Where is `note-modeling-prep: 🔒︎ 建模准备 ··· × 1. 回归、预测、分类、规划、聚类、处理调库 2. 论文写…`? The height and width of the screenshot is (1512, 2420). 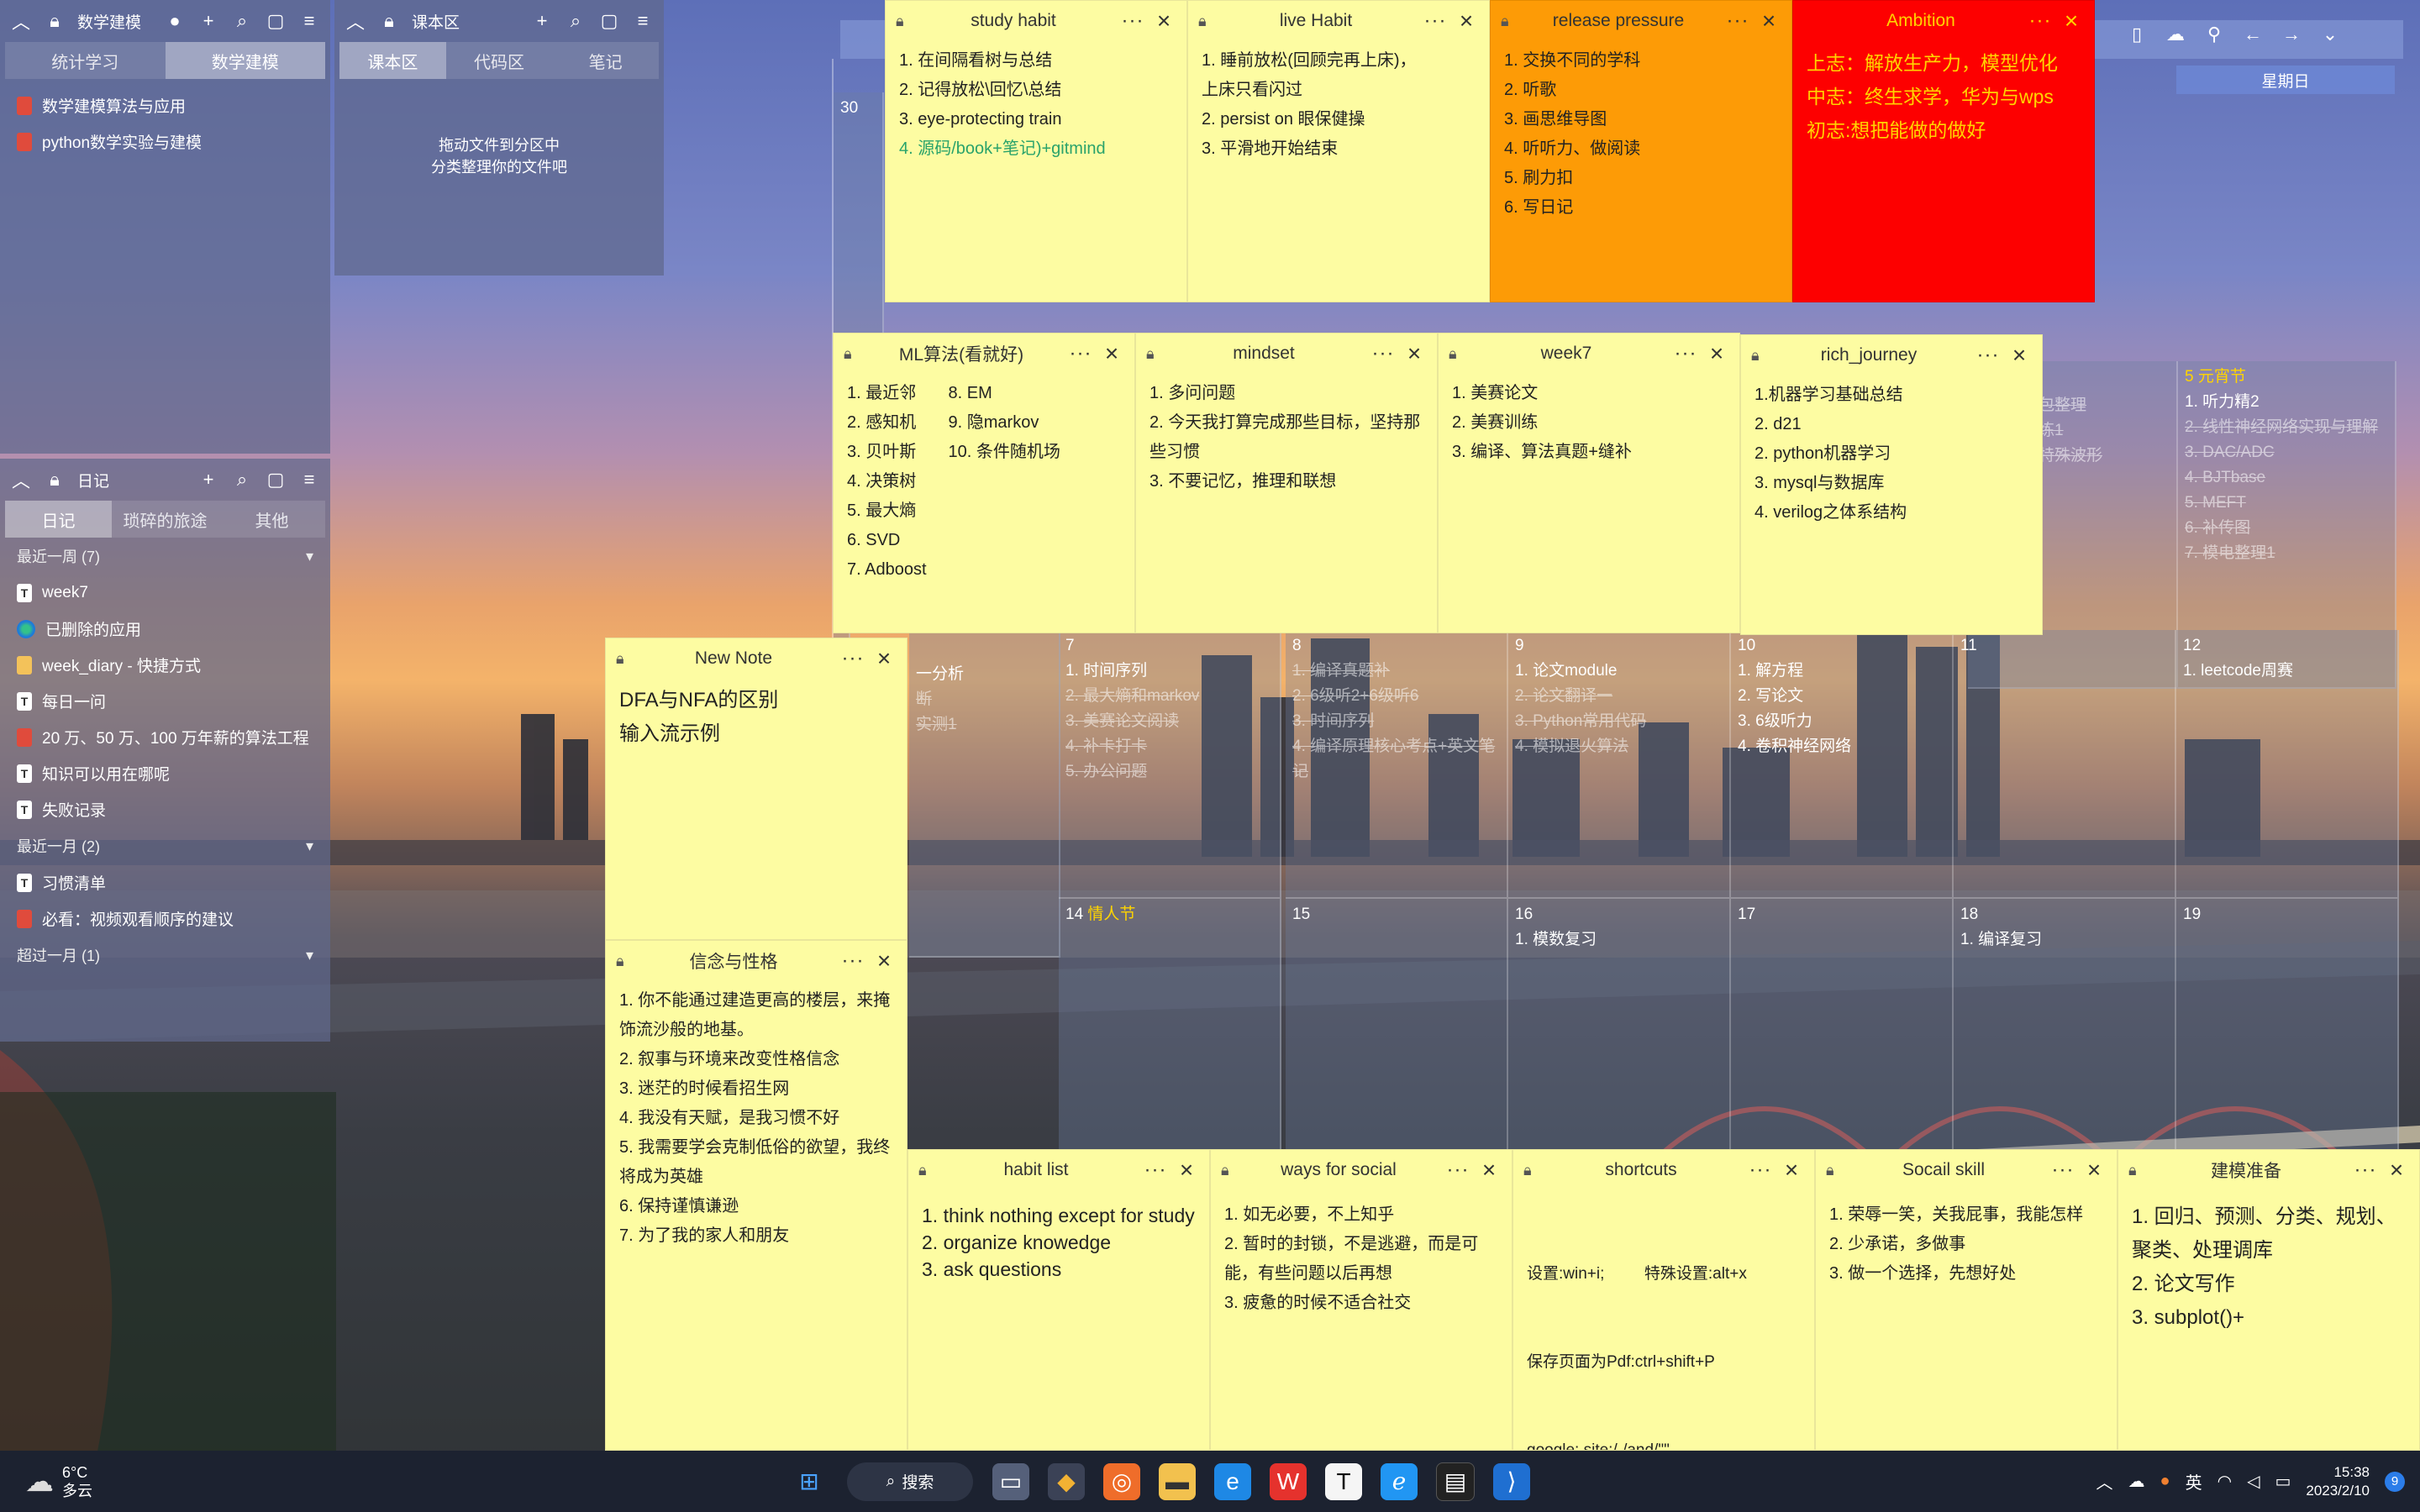
note-modeling-prep: 🔒︎ 建模准备 ··· × 1. 回归、预测、分类、规划、聚类、处理调库 2. 论文写… is located at coordinates (2269, 1300).